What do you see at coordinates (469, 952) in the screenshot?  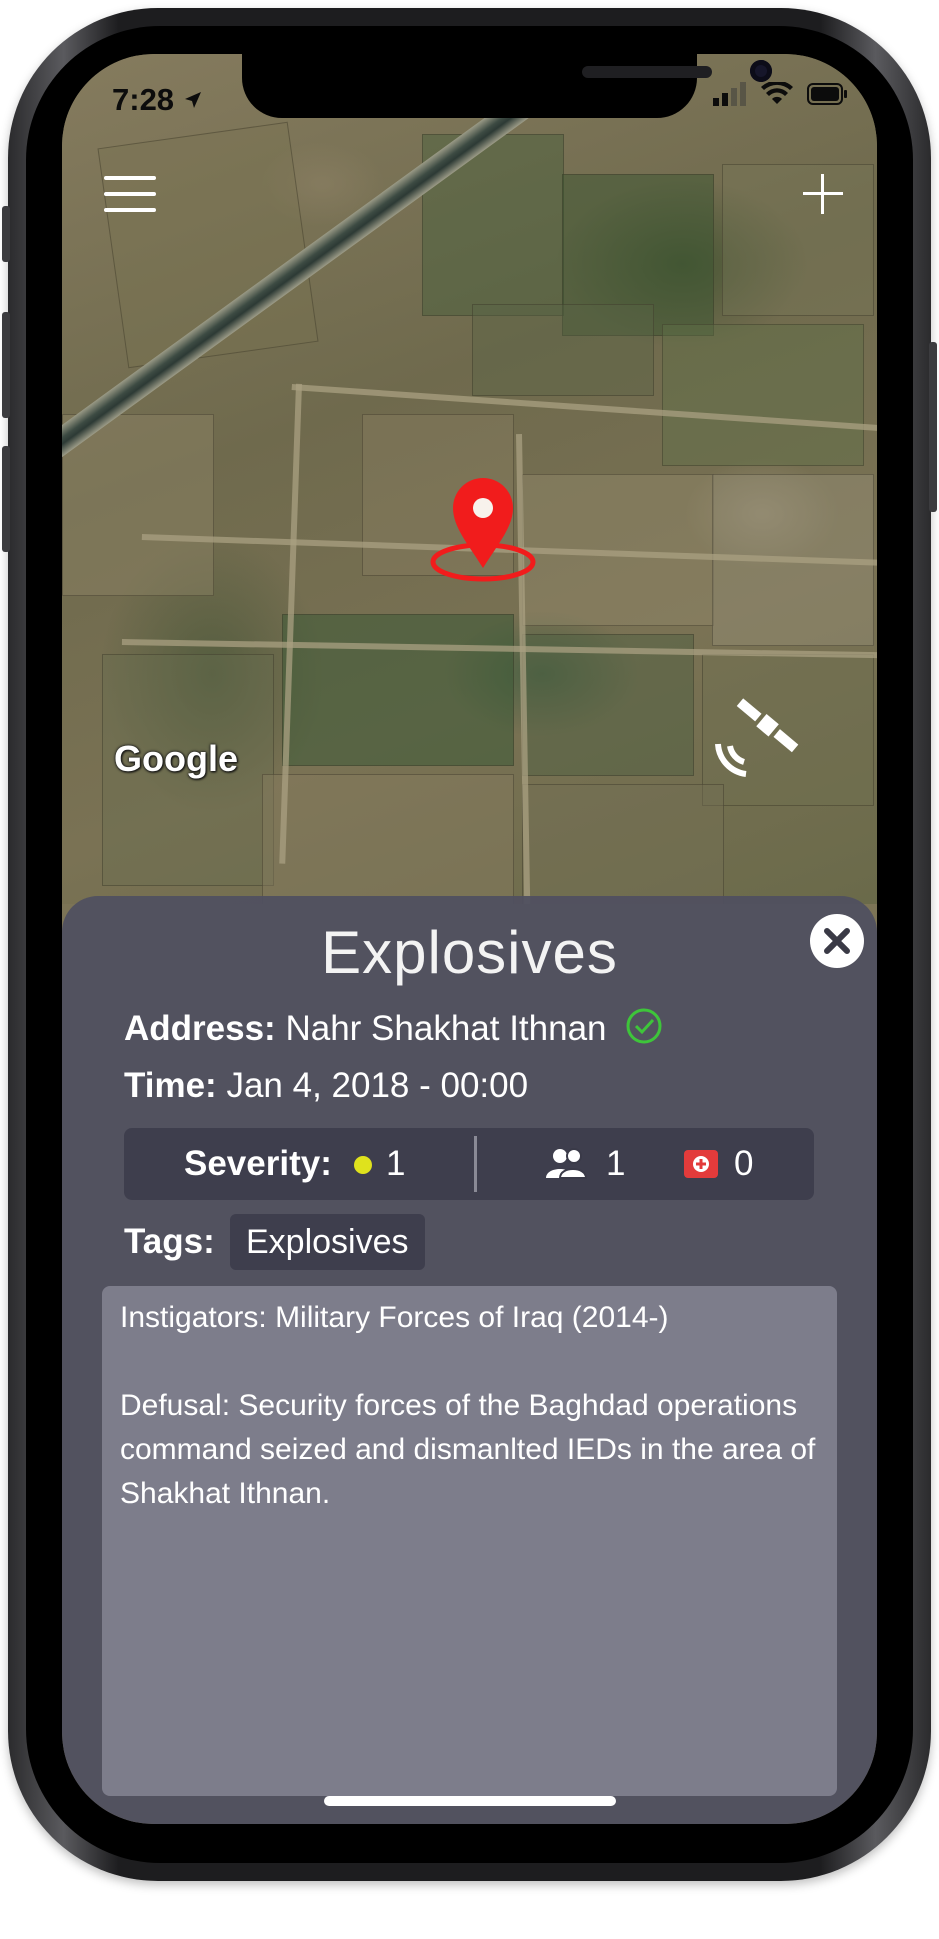 I see `incident-title: Explosives` at bounding box center [469, 952].